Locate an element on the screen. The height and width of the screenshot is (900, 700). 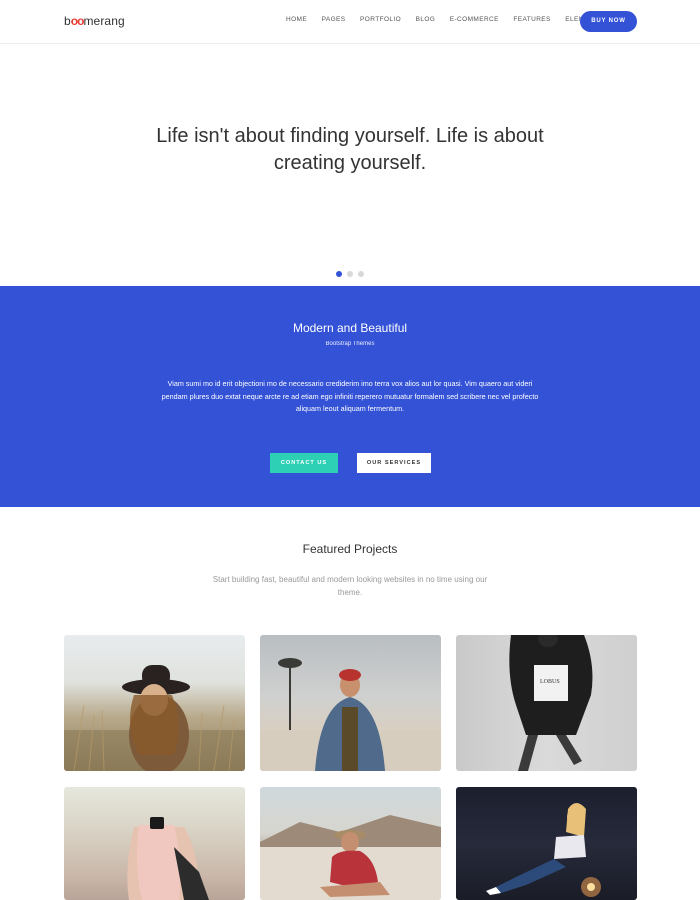
logo-text: boomerang is located at coordinates (94, 21).